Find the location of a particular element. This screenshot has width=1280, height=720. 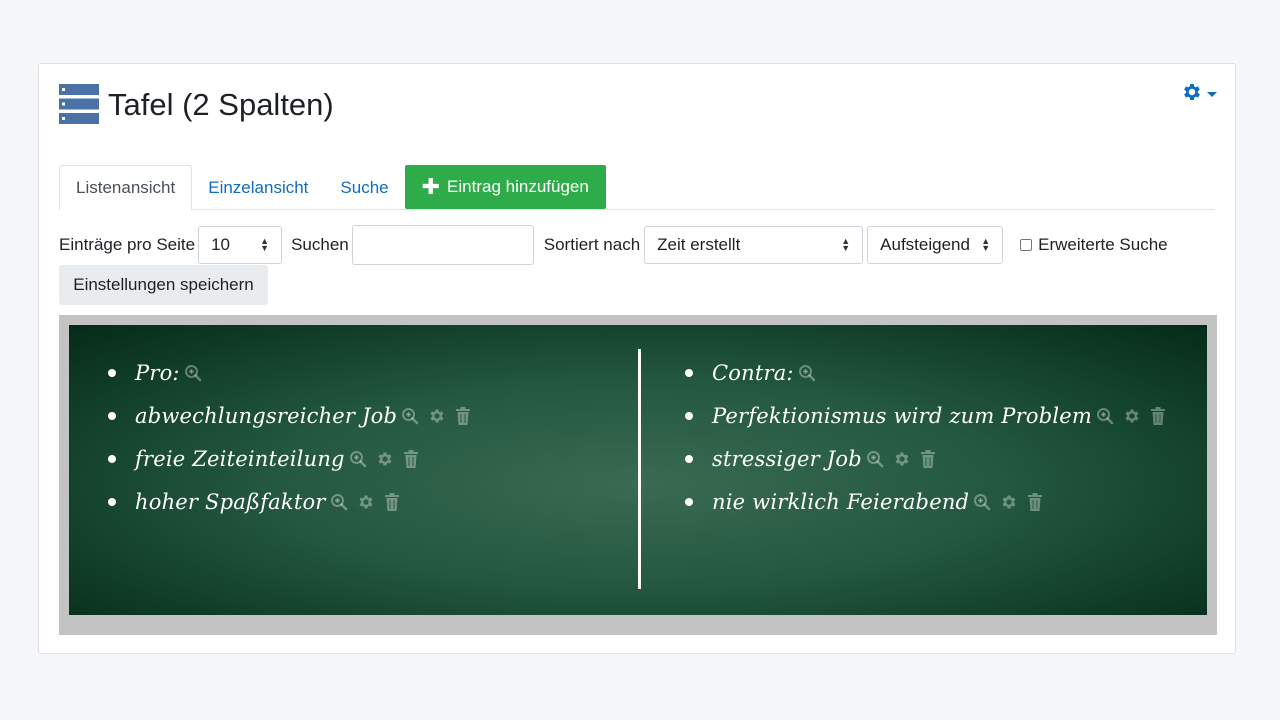

advanced-search-checkbox is located at coordinates (1026, 245).